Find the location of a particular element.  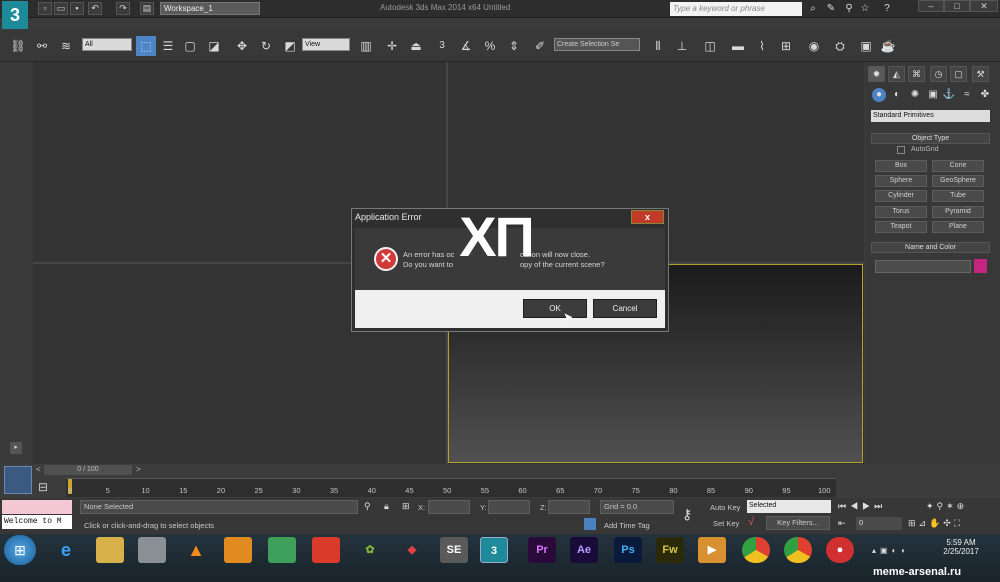

navigation-controls-icon: ⊞⊿✋✣⛶ is located at coordinates (935, 523).